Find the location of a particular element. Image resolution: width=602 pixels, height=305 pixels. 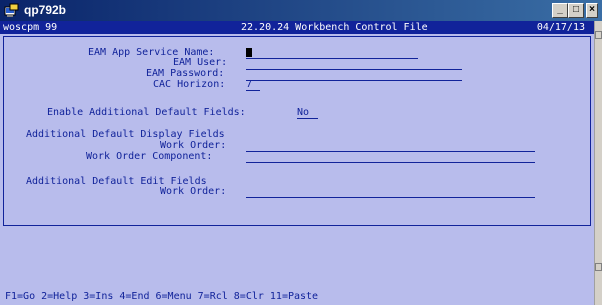

display-work-order-label: Work Order: is located at coordinates (193, 145).